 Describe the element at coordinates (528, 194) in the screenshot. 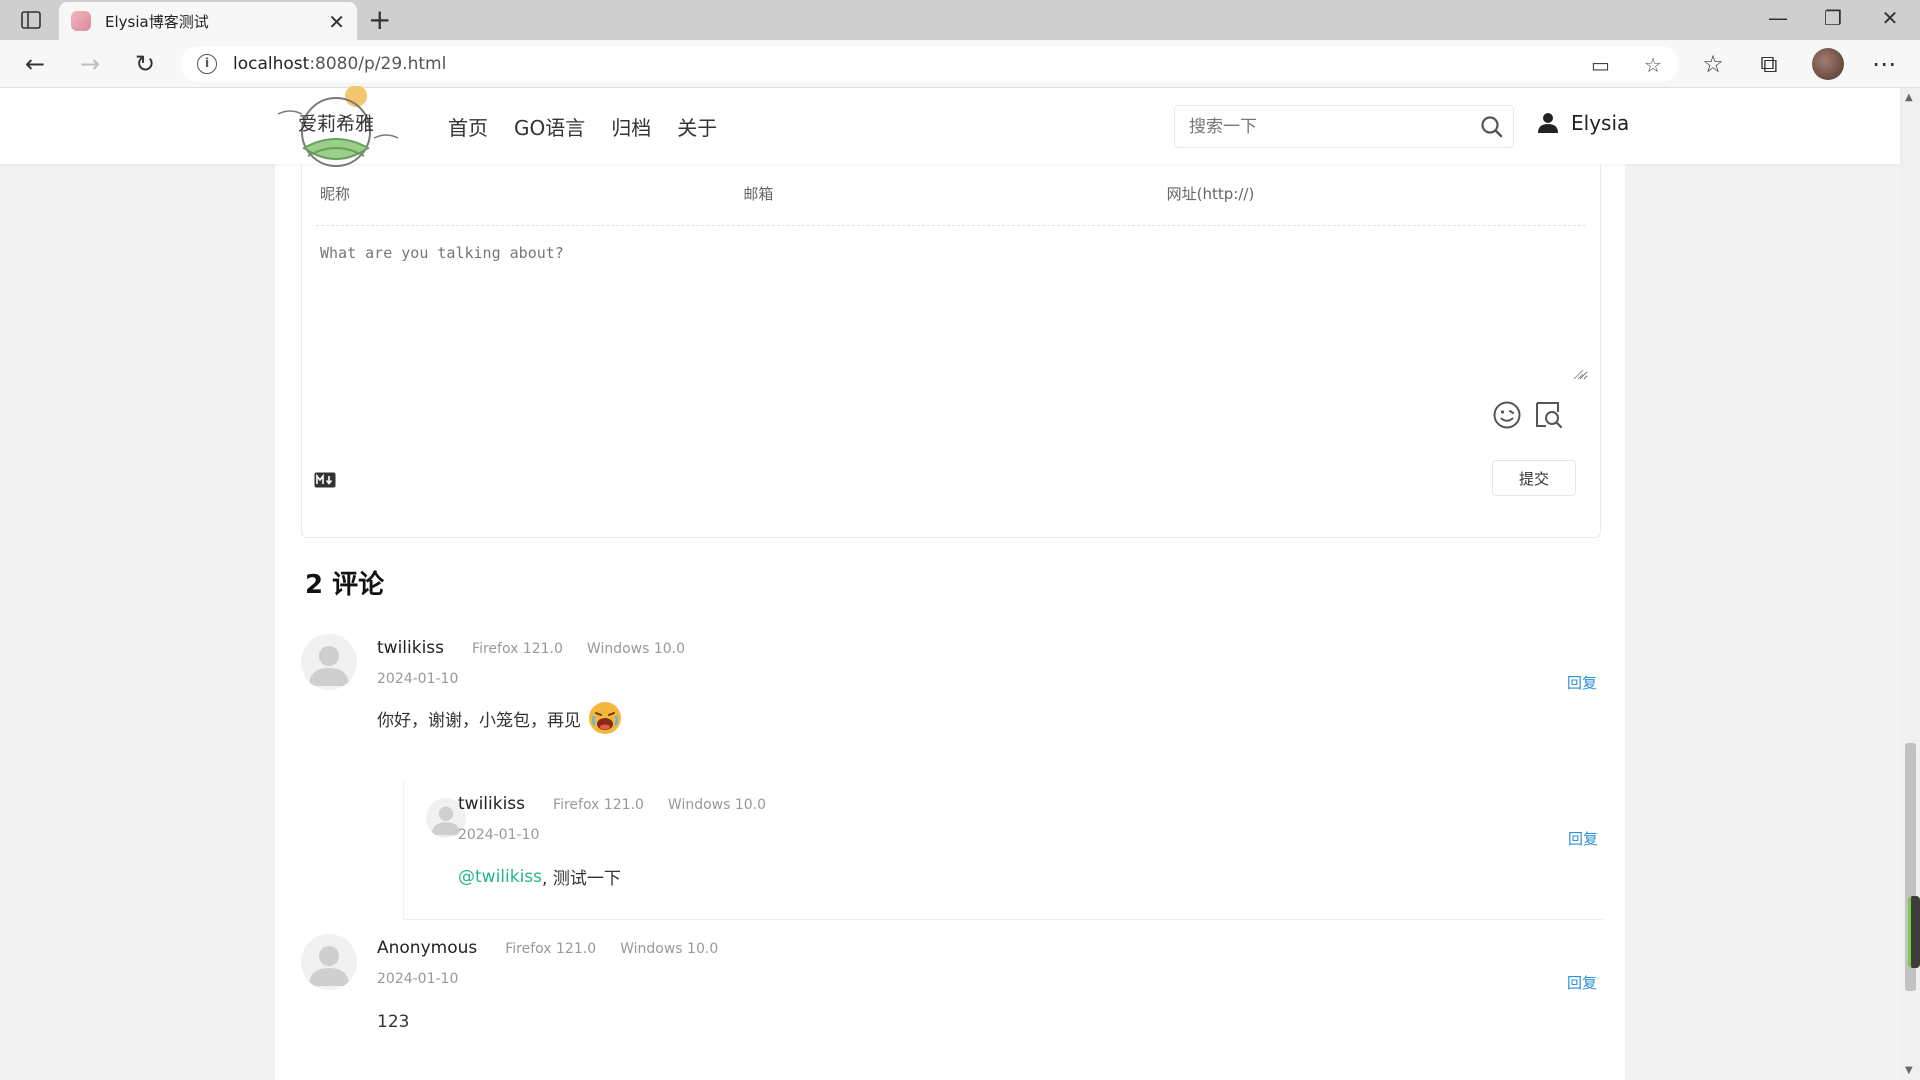

I see `nickname-field` at that location.